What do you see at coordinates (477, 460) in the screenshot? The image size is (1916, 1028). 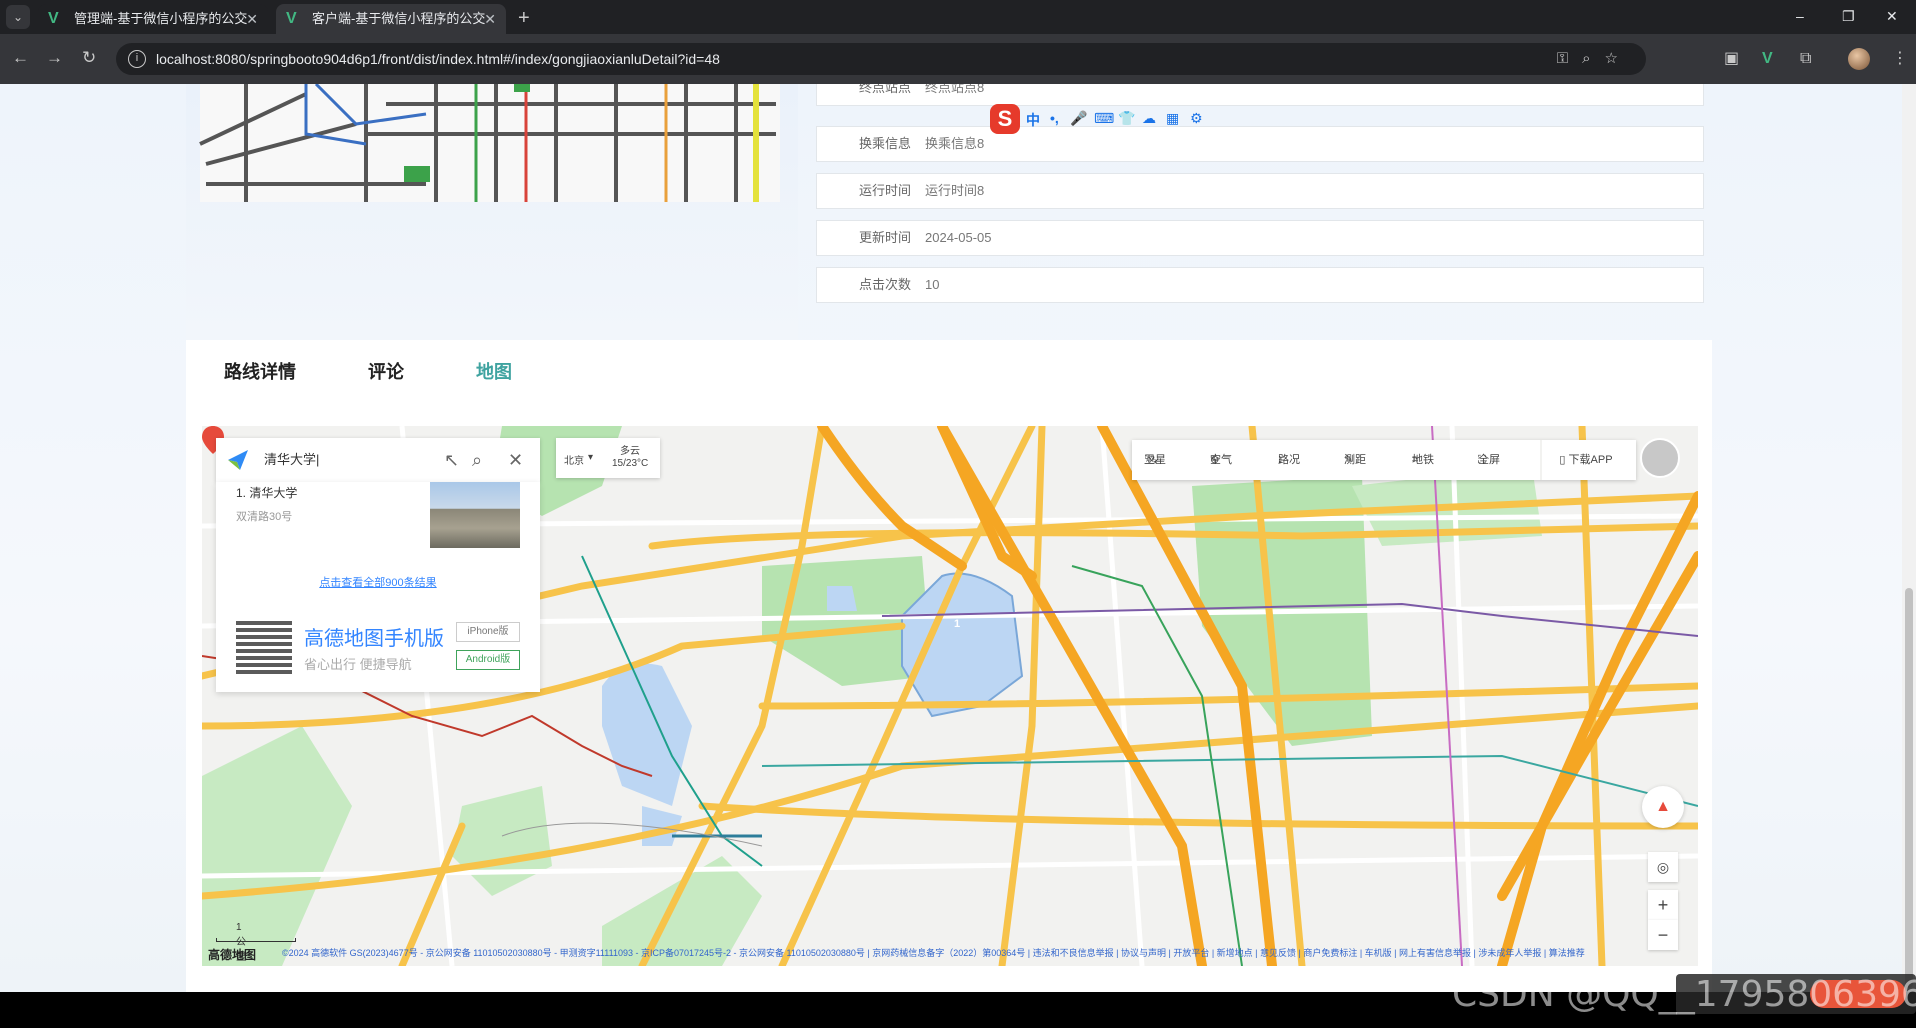 I see `search-icon: ⌕` at bounding box center [477, 460].